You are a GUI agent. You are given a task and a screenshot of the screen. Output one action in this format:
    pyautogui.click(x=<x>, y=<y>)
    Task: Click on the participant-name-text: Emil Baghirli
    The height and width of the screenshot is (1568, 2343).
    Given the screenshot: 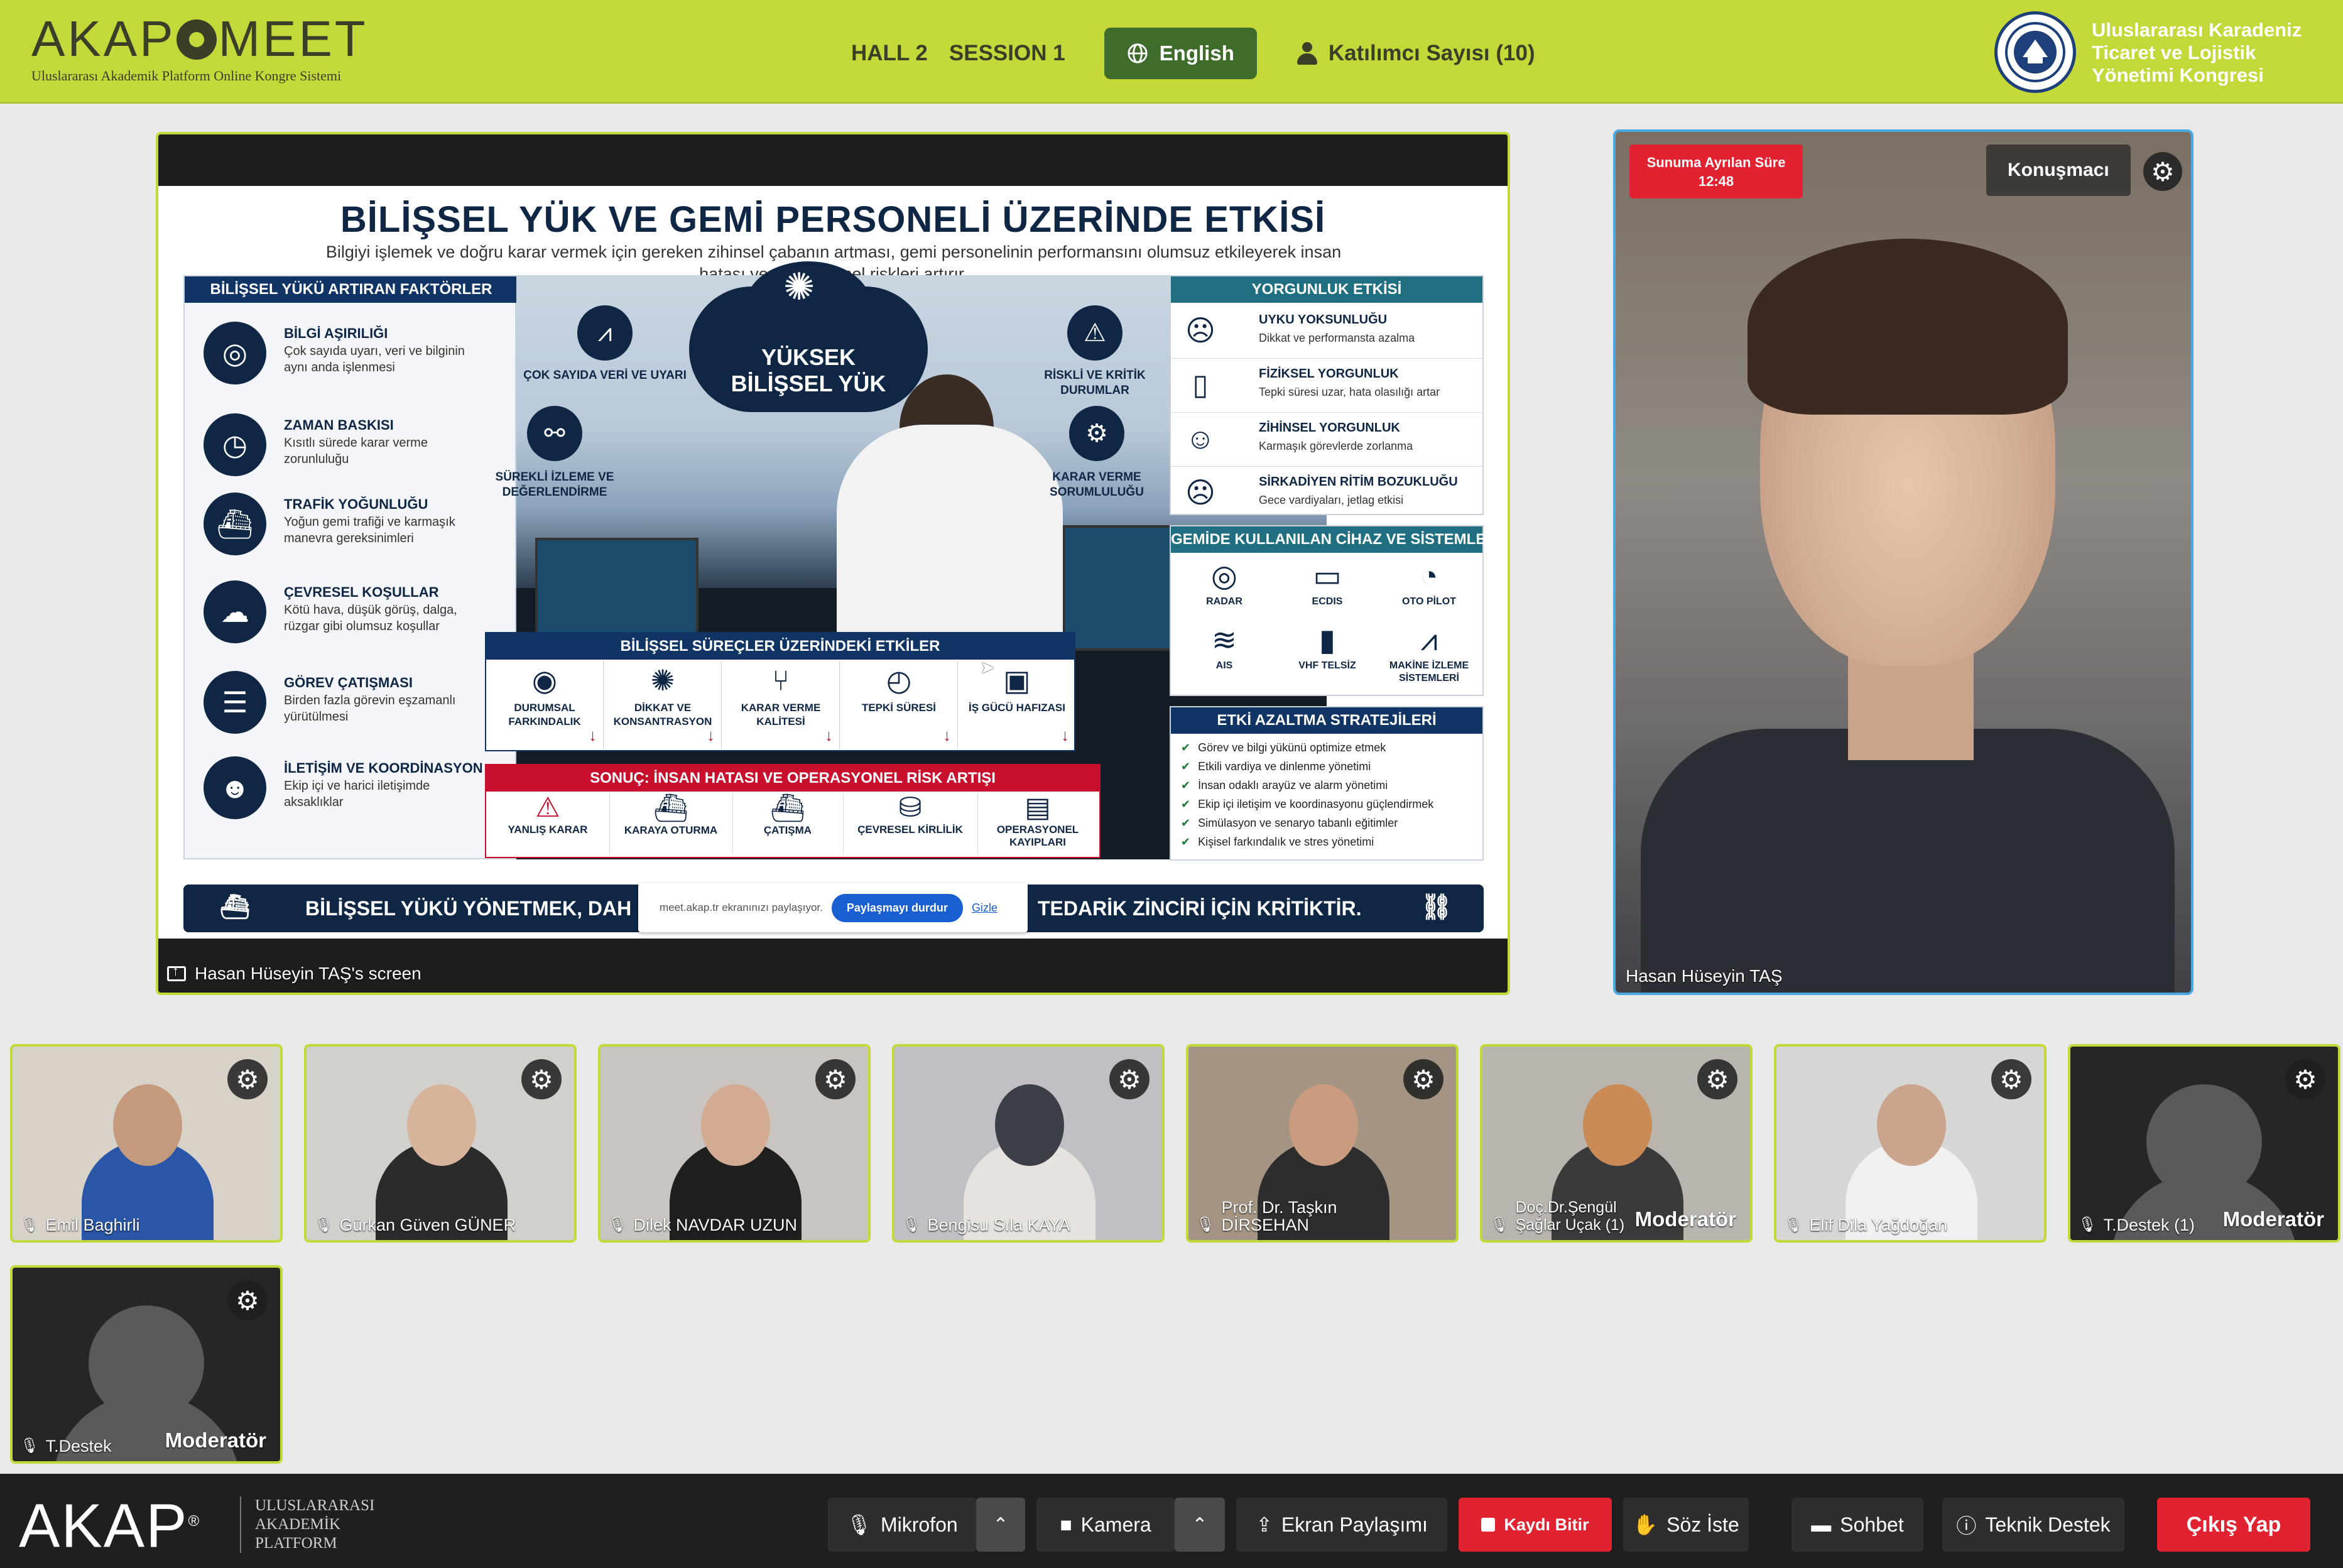 What is the action you would take?
    pyautogui.click(x=92, y=1225)
    